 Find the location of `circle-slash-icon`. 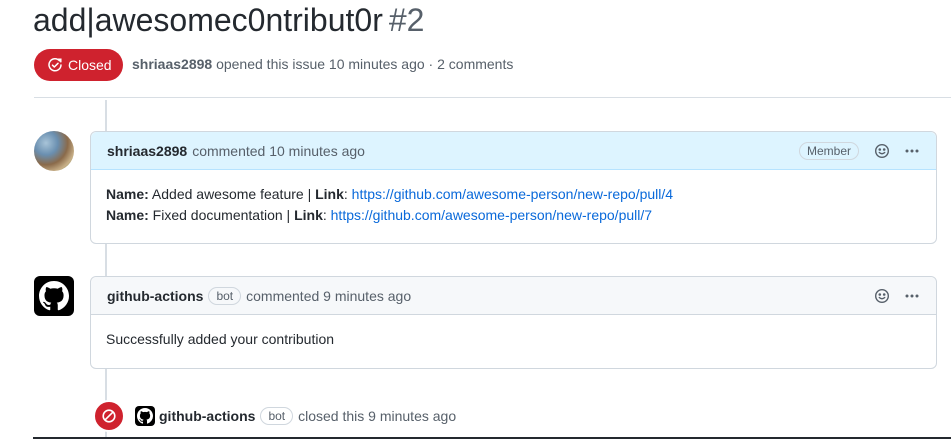

circle-slash-icon is located at coordinates (109, 416).